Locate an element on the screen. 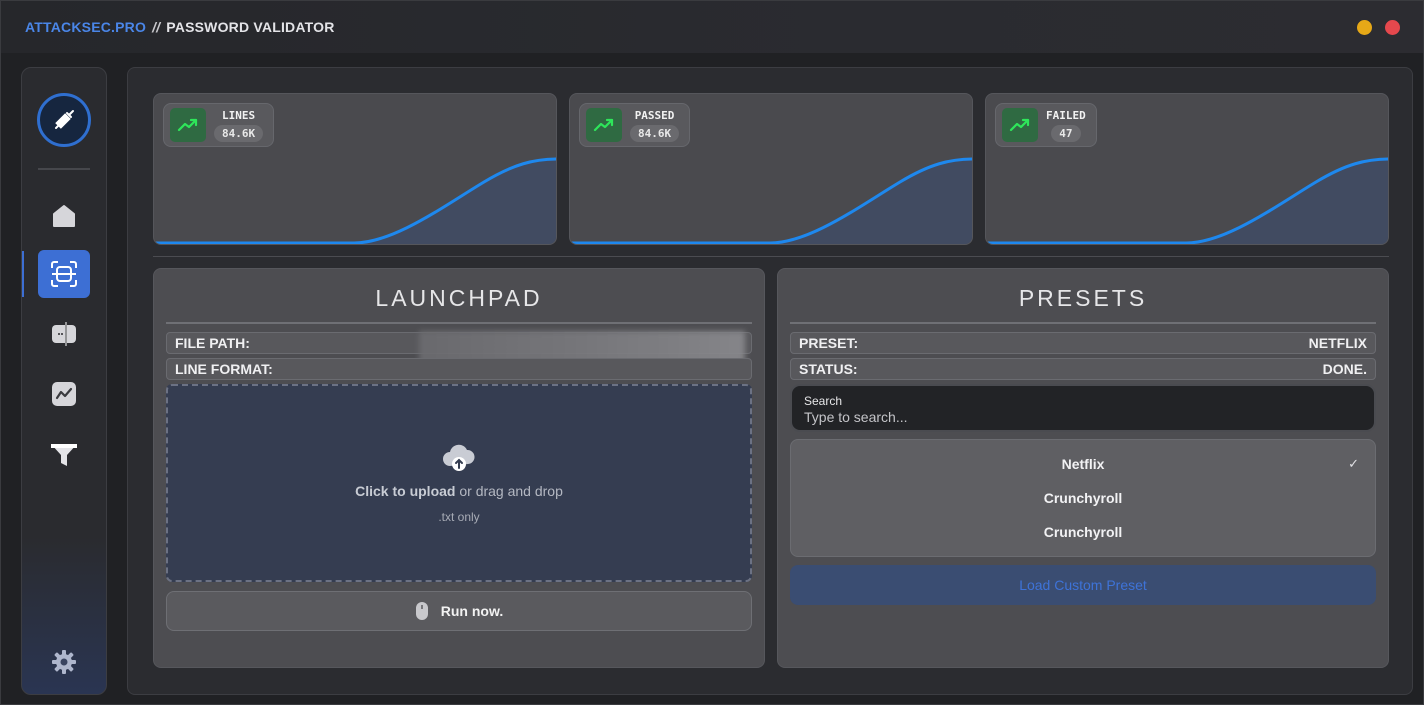 This screenshot has height=705, width=1424. preset-option-crunchyroll: Crunchyroll is located at coordinates (1083, 498).